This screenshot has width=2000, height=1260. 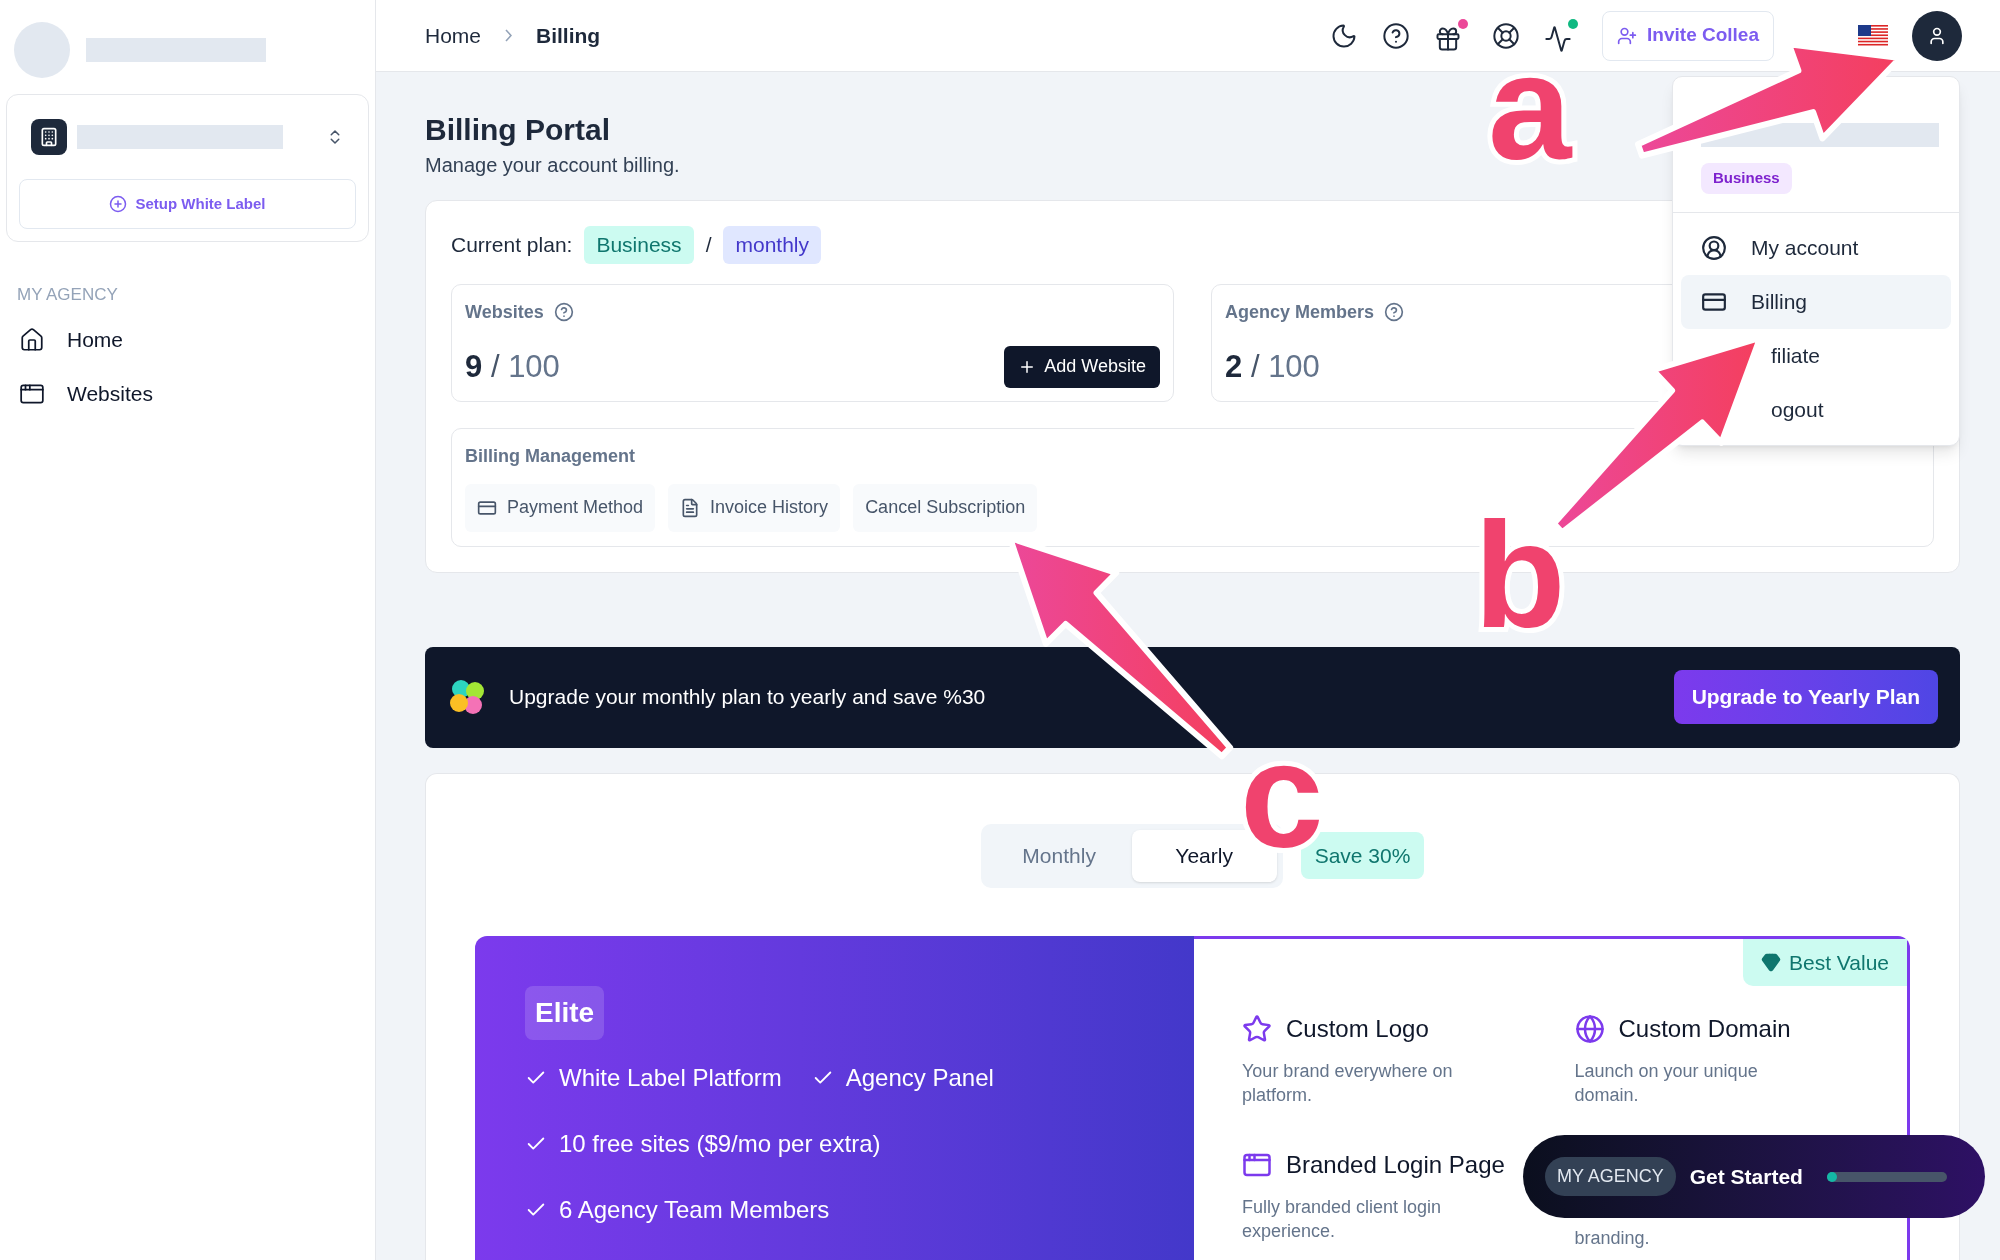 What do you see at coordinates (1771, 962) in the screenshot?
I see `diamond-icon` at bounding box center [1771, 962].